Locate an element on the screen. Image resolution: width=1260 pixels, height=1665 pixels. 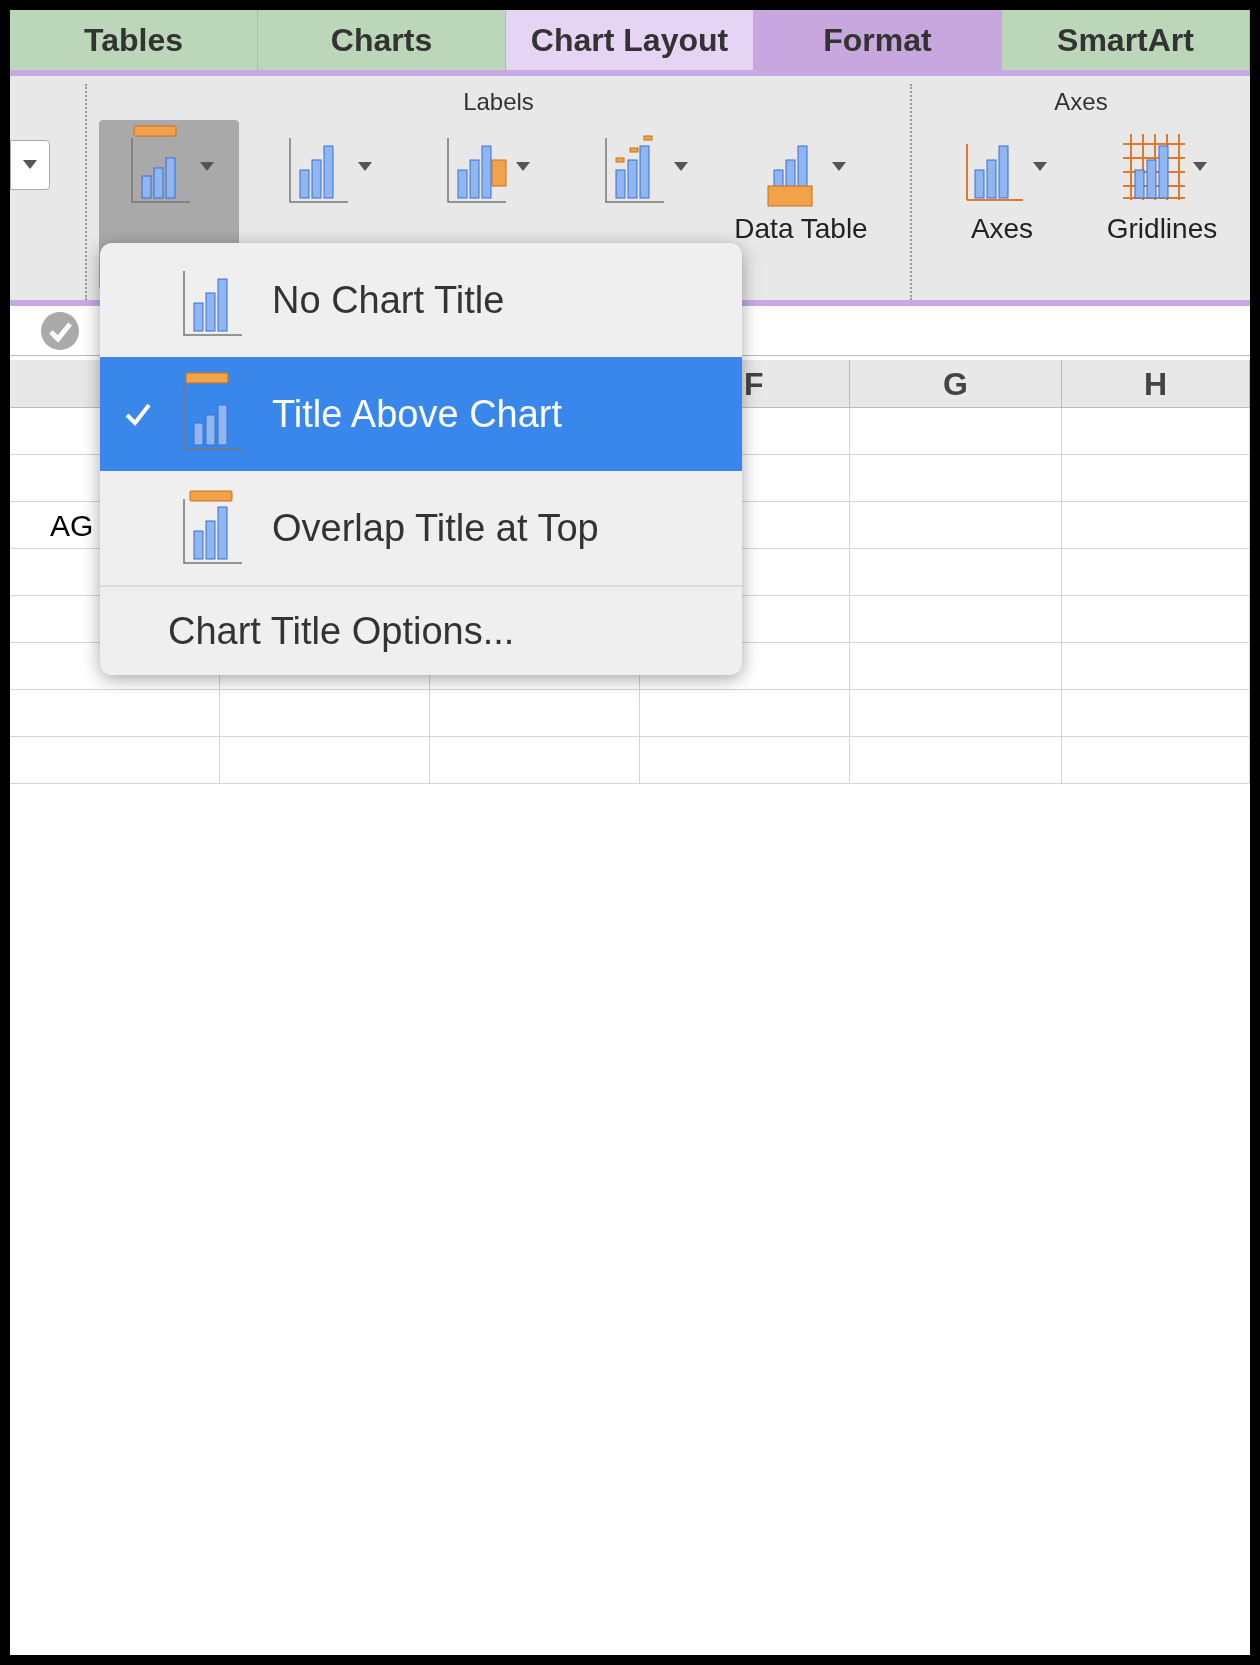
ribbon-tab: Chart Layout is located at coordinates (630, 40).